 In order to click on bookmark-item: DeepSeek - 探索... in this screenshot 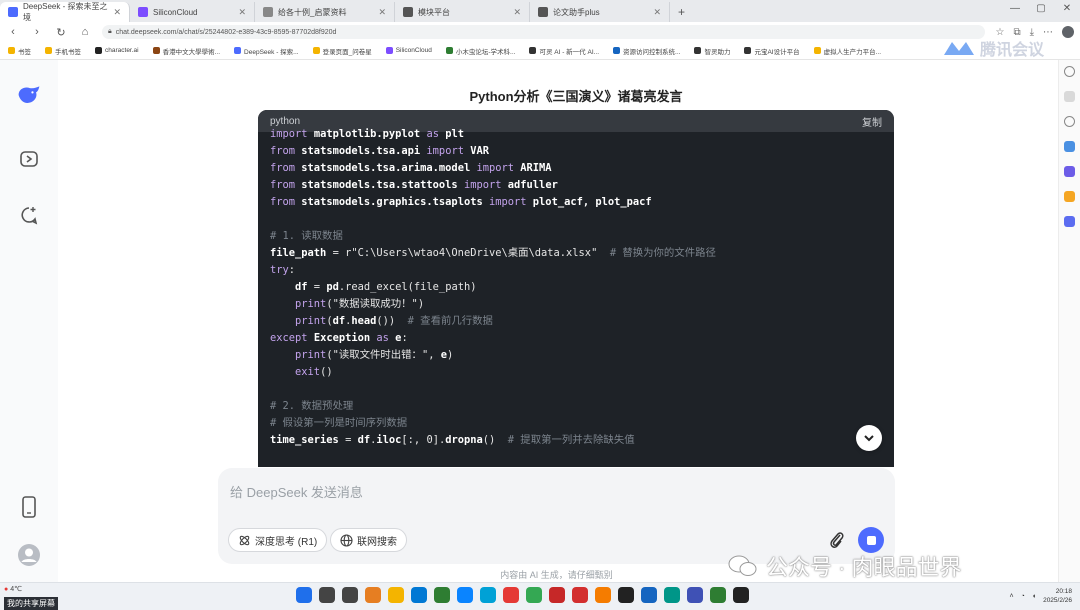, I will do `click(266, 51)`.